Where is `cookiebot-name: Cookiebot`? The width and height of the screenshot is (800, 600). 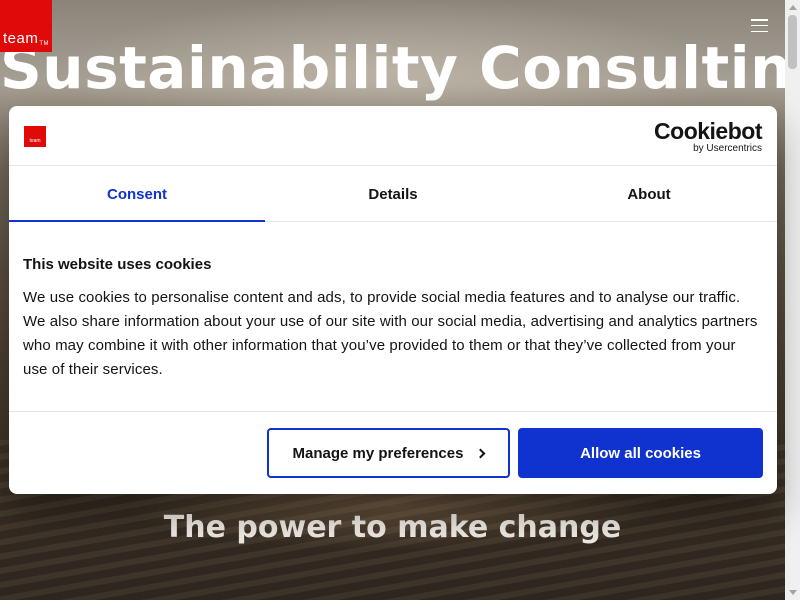 cookiebot-name: Cookiebot is located at coordinates (708, 131).